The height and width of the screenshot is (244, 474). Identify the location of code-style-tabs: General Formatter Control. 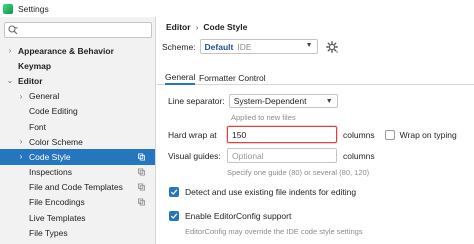
(315, 78).